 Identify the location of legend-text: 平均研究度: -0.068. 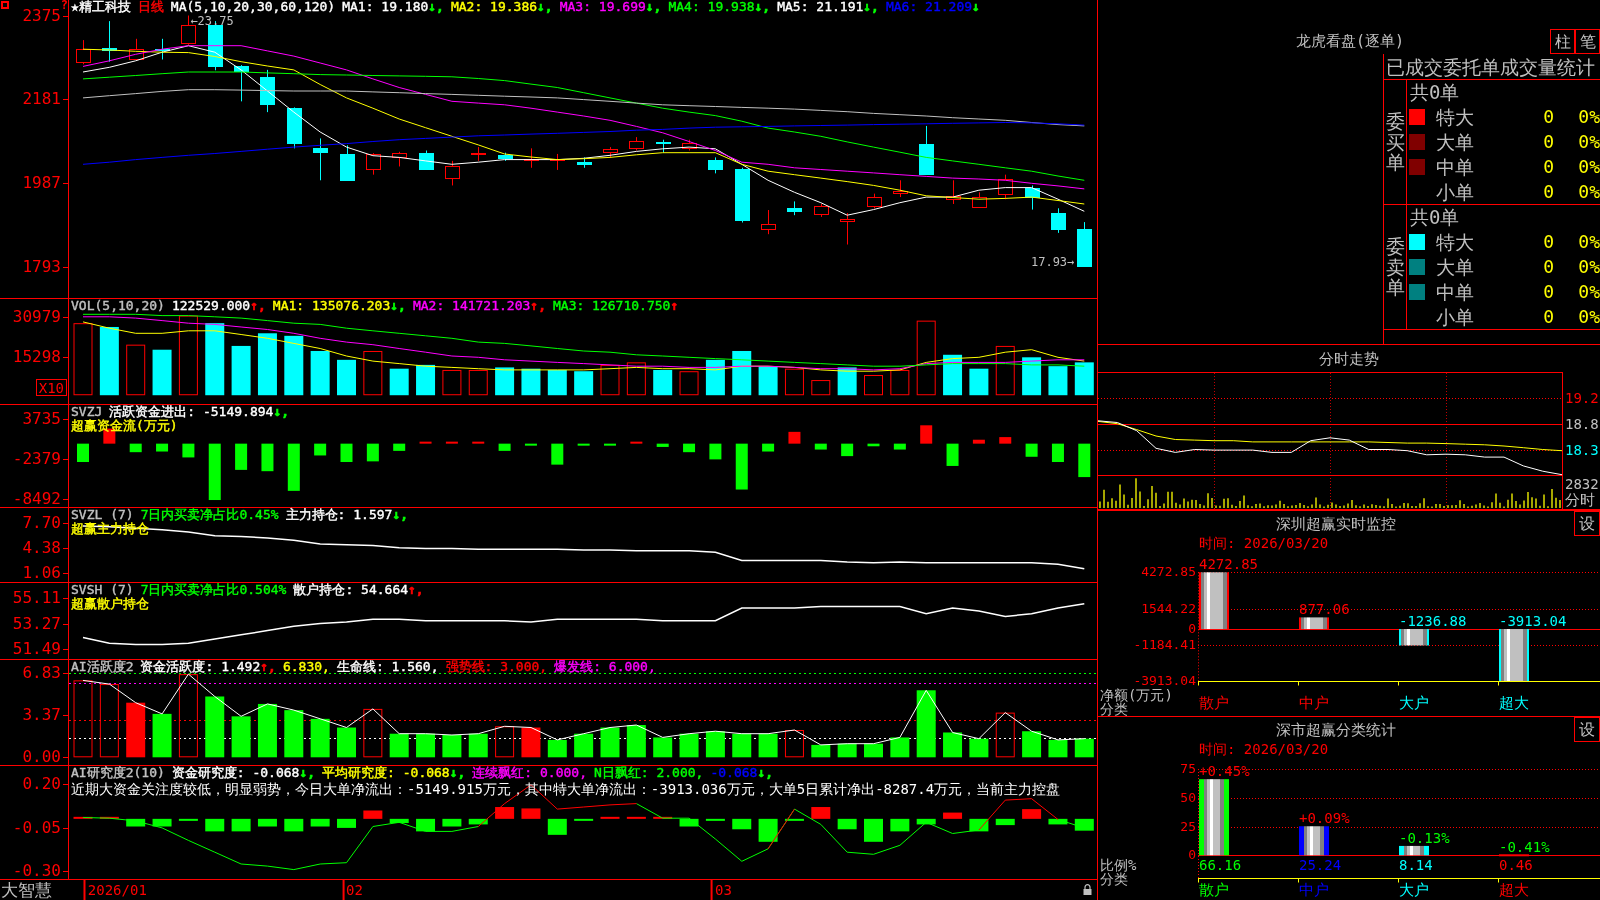
(386, 773).